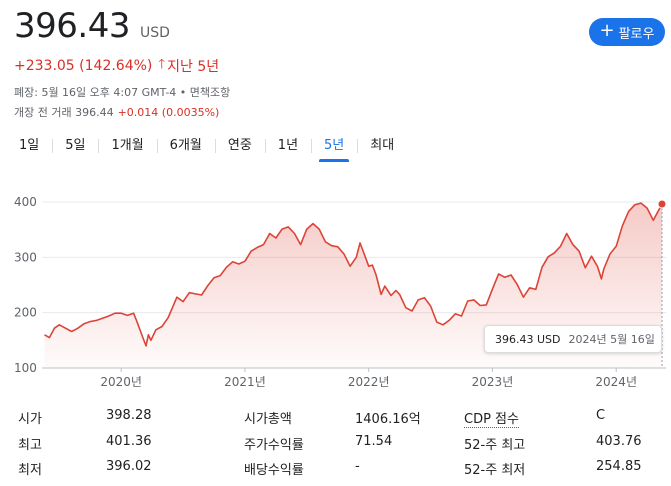 This screenshot has width=671, height=486. Describe the element at coordinates (129, 415) in the screenshot. I see `stat-value: 398.28` at that location.